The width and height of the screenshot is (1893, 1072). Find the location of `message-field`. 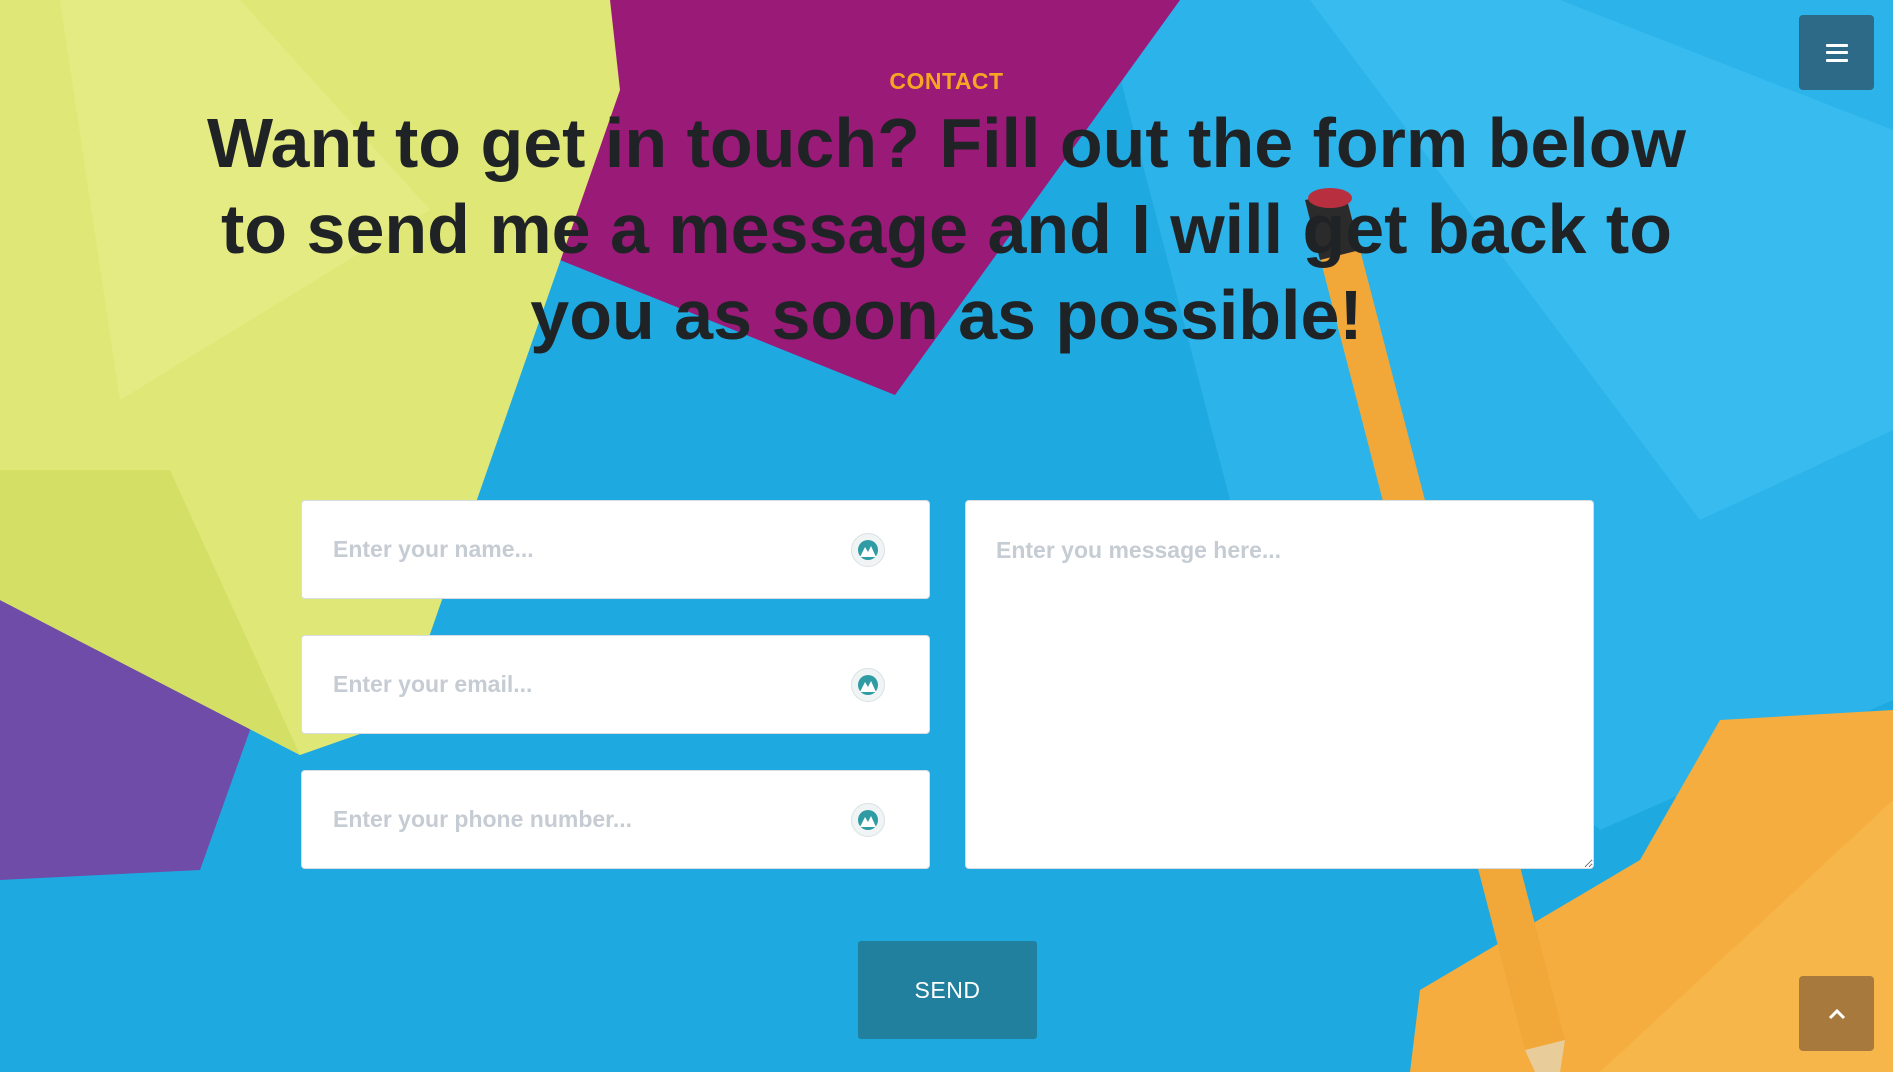

message-field is located at coordinates (1279, 684).